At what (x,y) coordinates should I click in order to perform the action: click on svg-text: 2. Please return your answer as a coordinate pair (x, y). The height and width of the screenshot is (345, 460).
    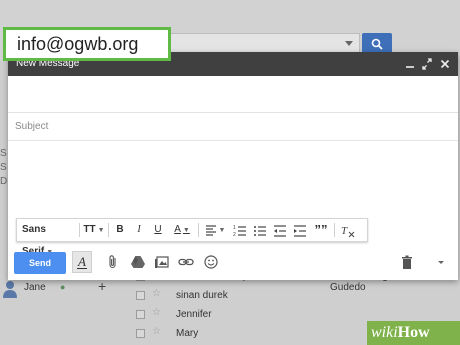
    Looking at the image, I should click on (234, 235).